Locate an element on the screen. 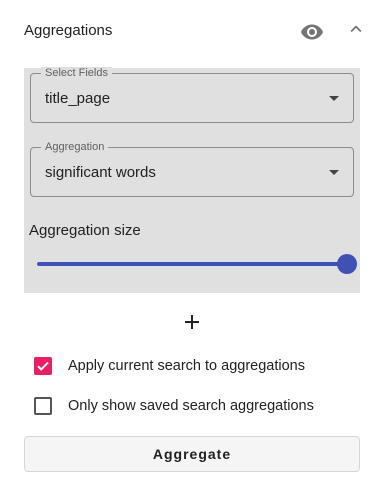  saved-search-checkbox is located at coordinates (43, 406).